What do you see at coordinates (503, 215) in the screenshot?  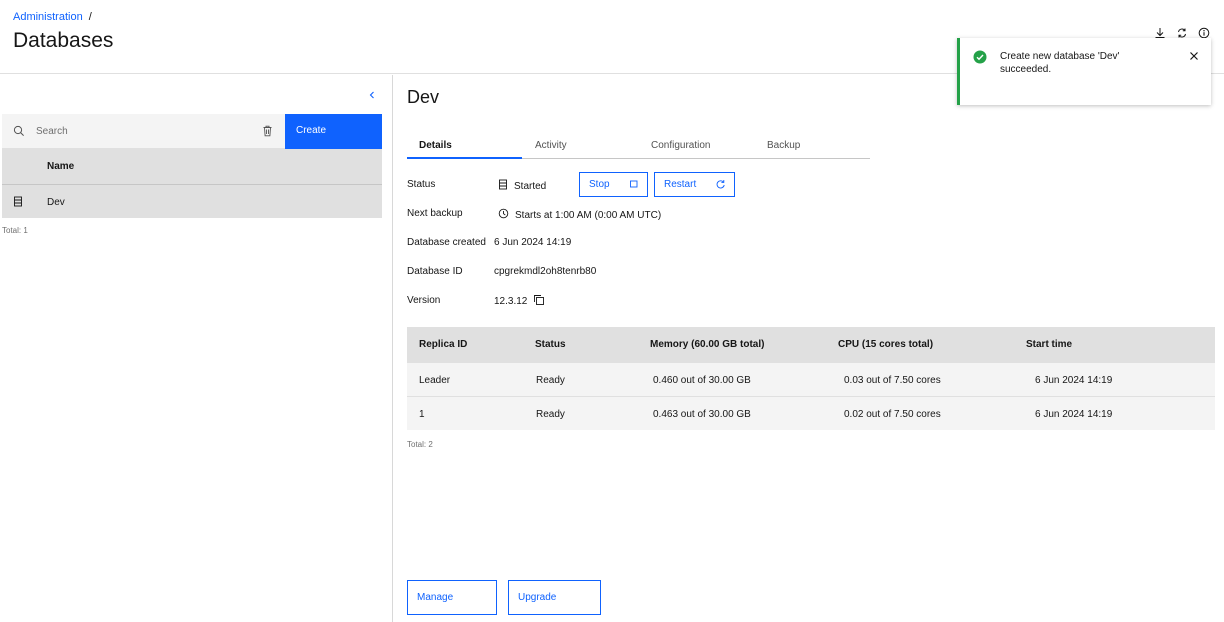 I see `clock-icon` at bounding box center [503, 215].